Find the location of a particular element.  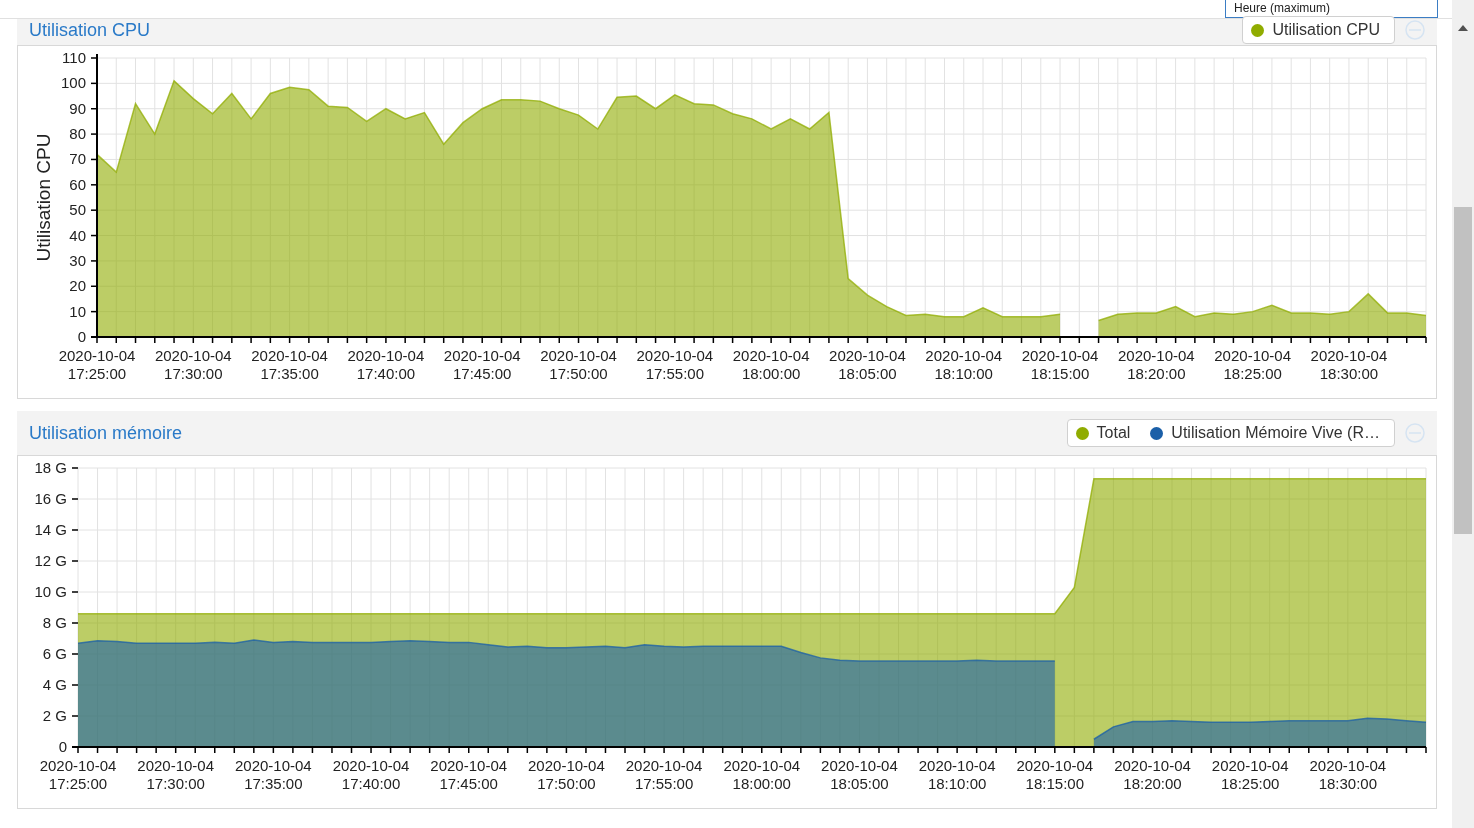

panel-title: Utilisation CPU is located at coordinates (90, 30).